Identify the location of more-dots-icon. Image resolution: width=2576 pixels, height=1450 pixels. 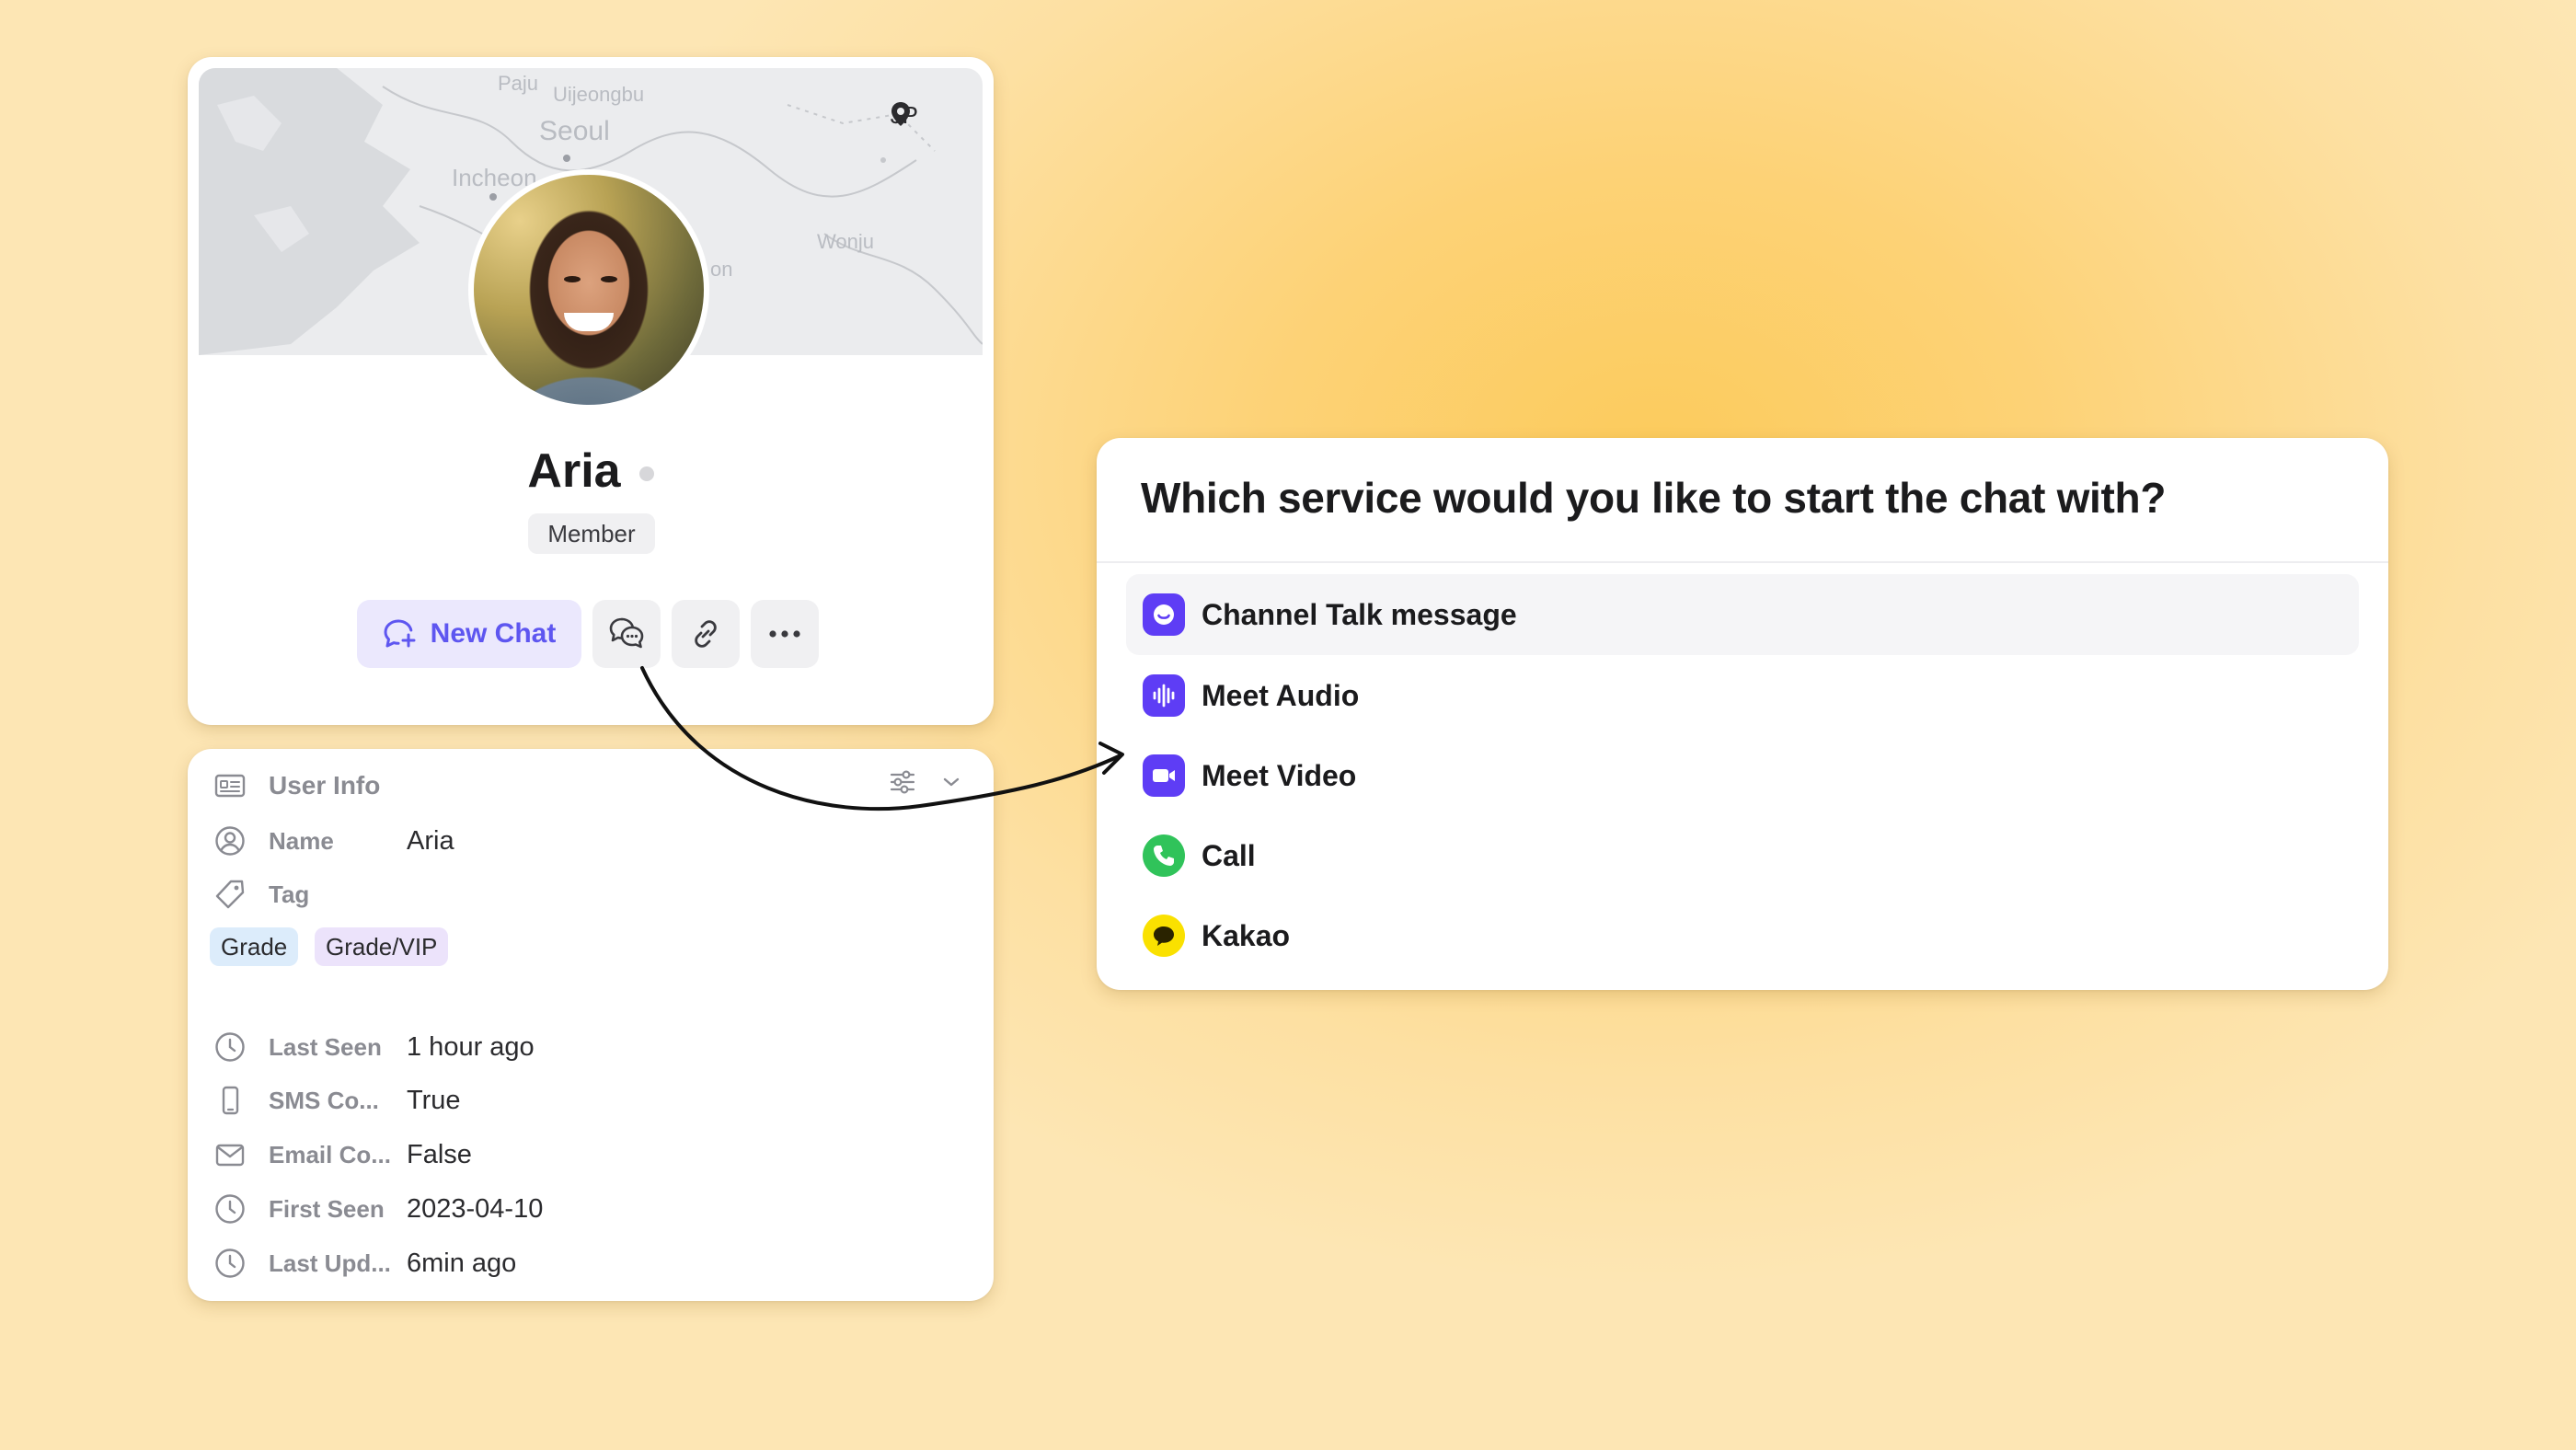
(784, 634).